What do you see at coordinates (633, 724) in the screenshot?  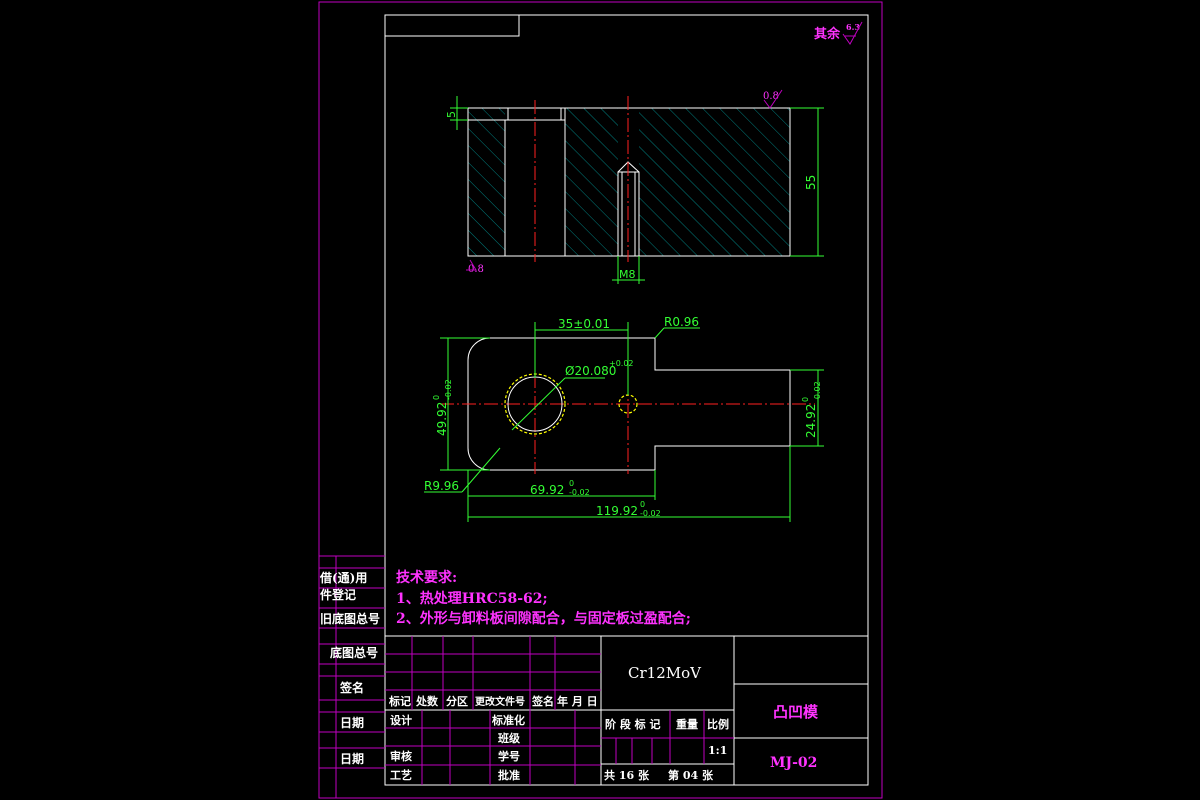 I see `stage-header-1: 阶 段 标 记` at bounding box center [633, 724].